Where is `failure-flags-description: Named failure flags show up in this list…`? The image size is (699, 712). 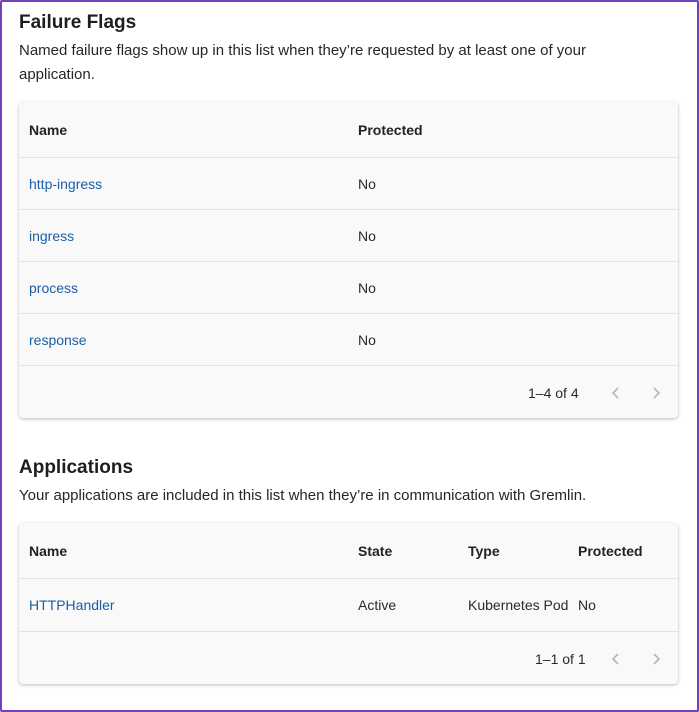
failure-flags-description: Named failure flags show up in this list… is located at coordinates (302, 63).